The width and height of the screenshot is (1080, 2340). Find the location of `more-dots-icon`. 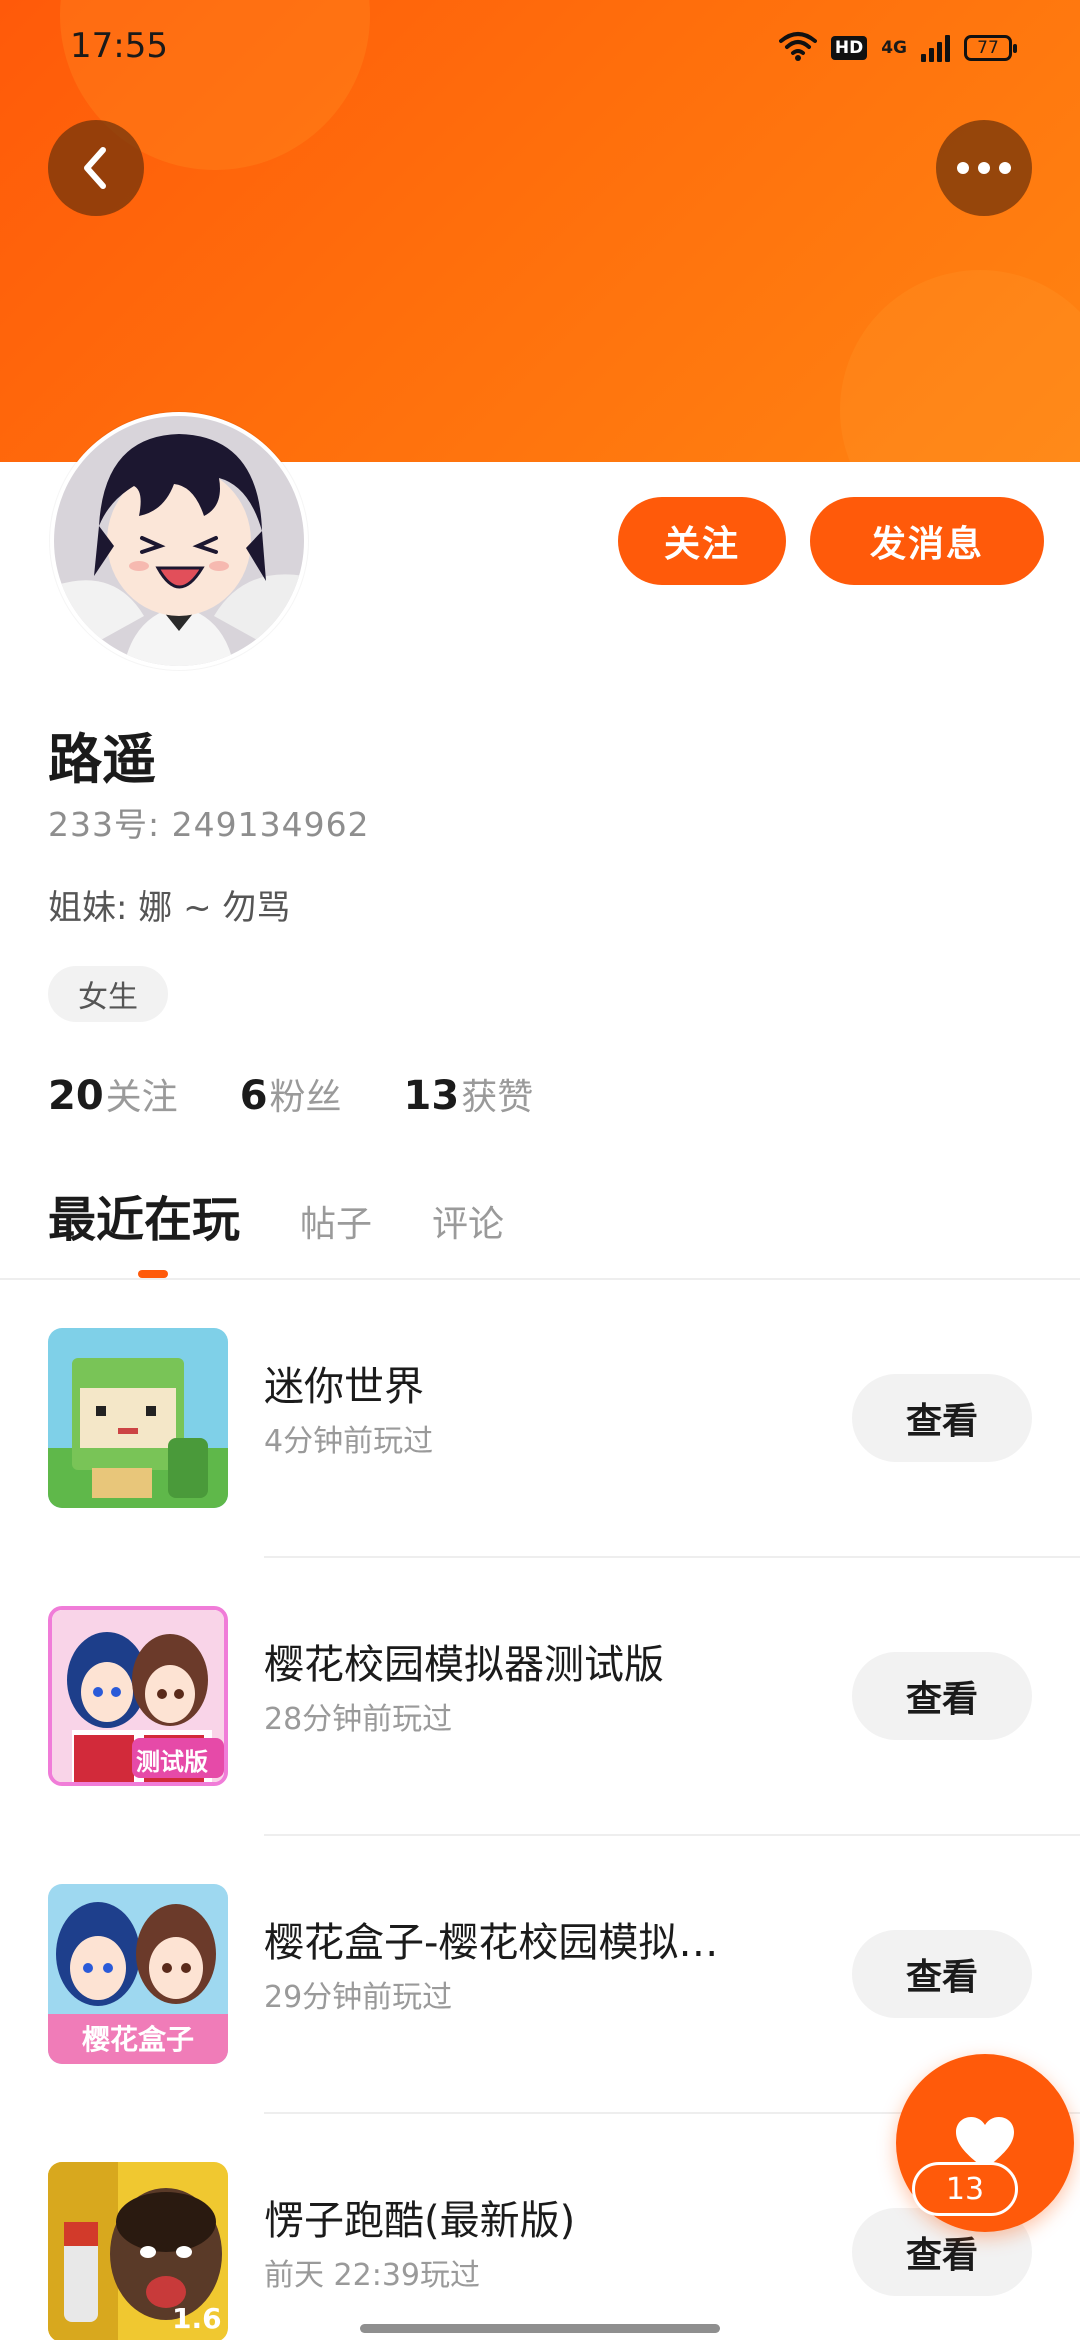

more-dots-icon is located at coordinates (984, 168).